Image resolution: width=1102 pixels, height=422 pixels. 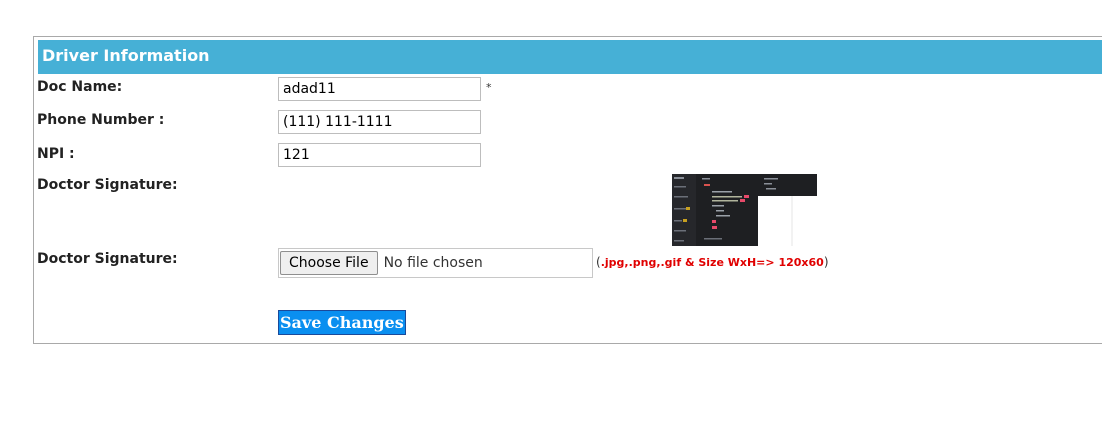 What do you see at coordinates (342, 322) in the screenshot?
I see `save-changes-button: Save Changes` at bounding box center [342, 322].